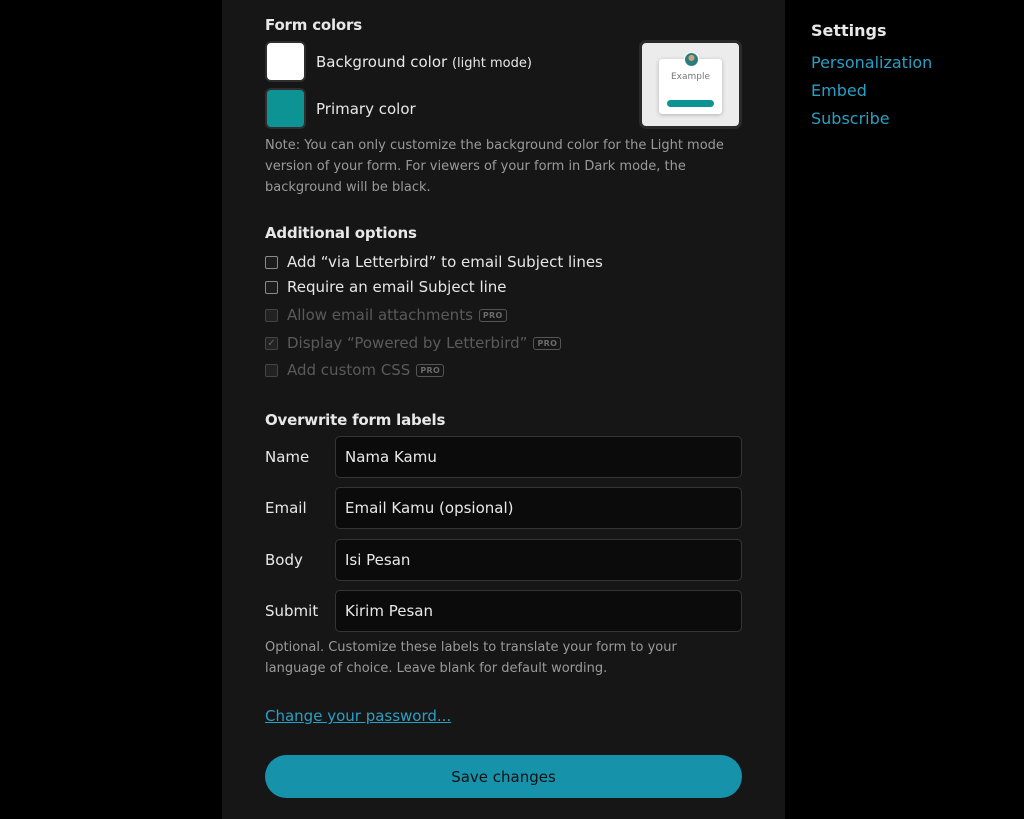  I want to click on email-input: Email Kamu (opsional), so click(538, 508).